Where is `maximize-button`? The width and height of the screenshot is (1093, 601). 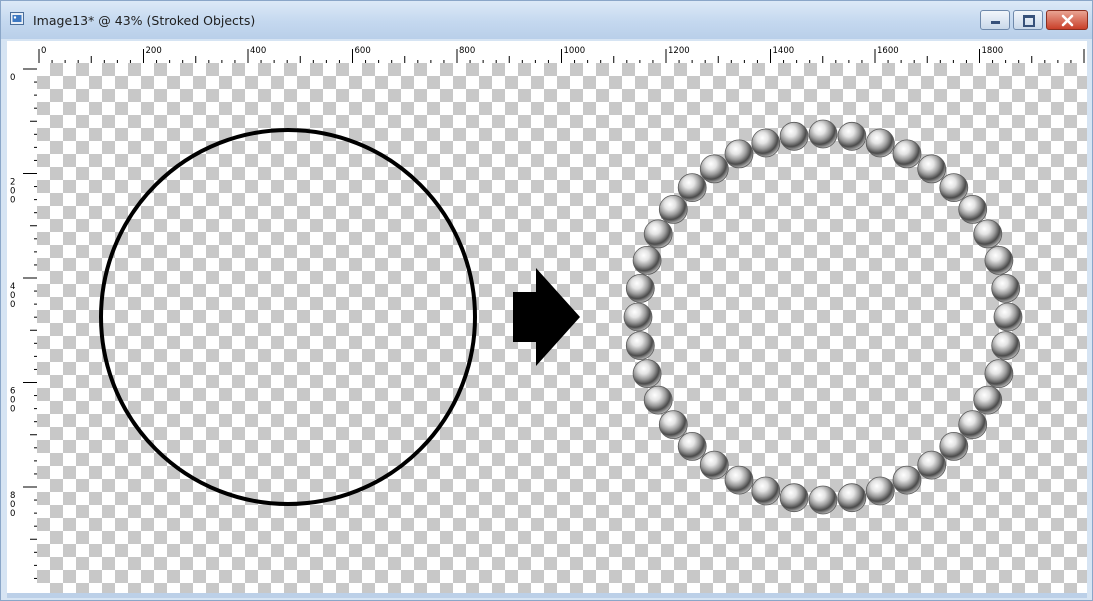
maximize-button is located at coordinates (1028, 20).